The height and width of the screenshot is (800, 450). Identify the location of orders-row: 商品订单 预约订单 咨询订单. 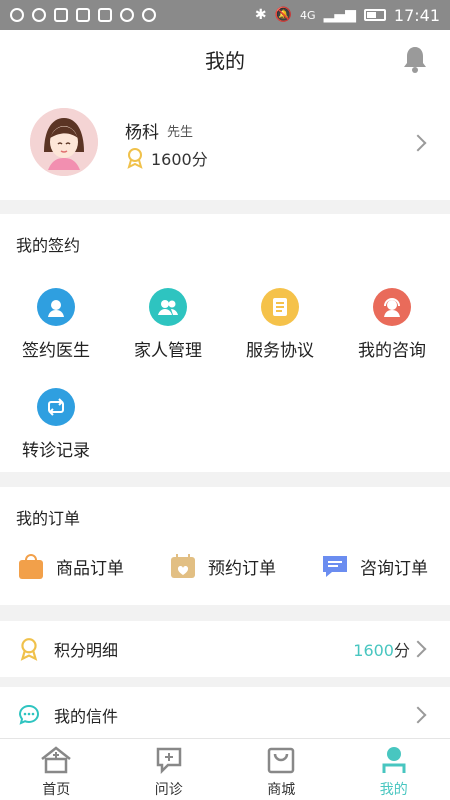
(225, 566).